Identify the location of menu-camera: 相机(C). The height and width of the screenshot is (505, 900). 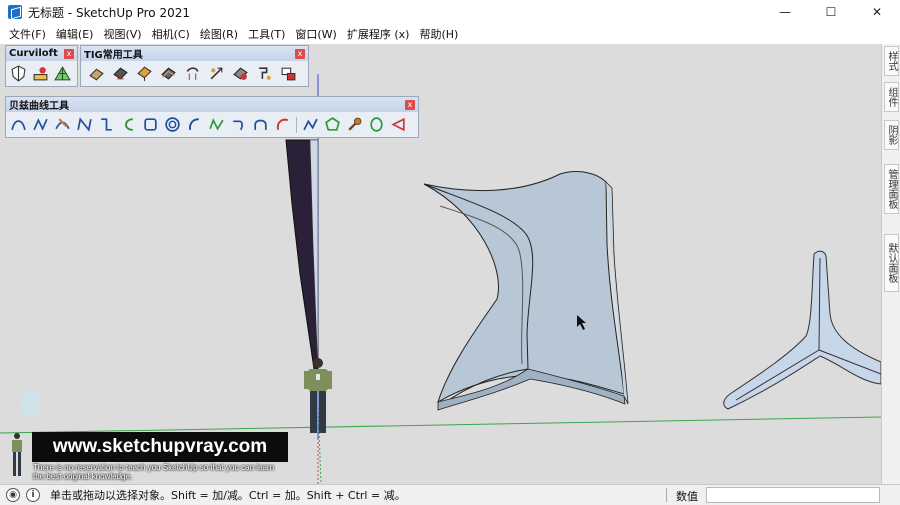
(171, 34).